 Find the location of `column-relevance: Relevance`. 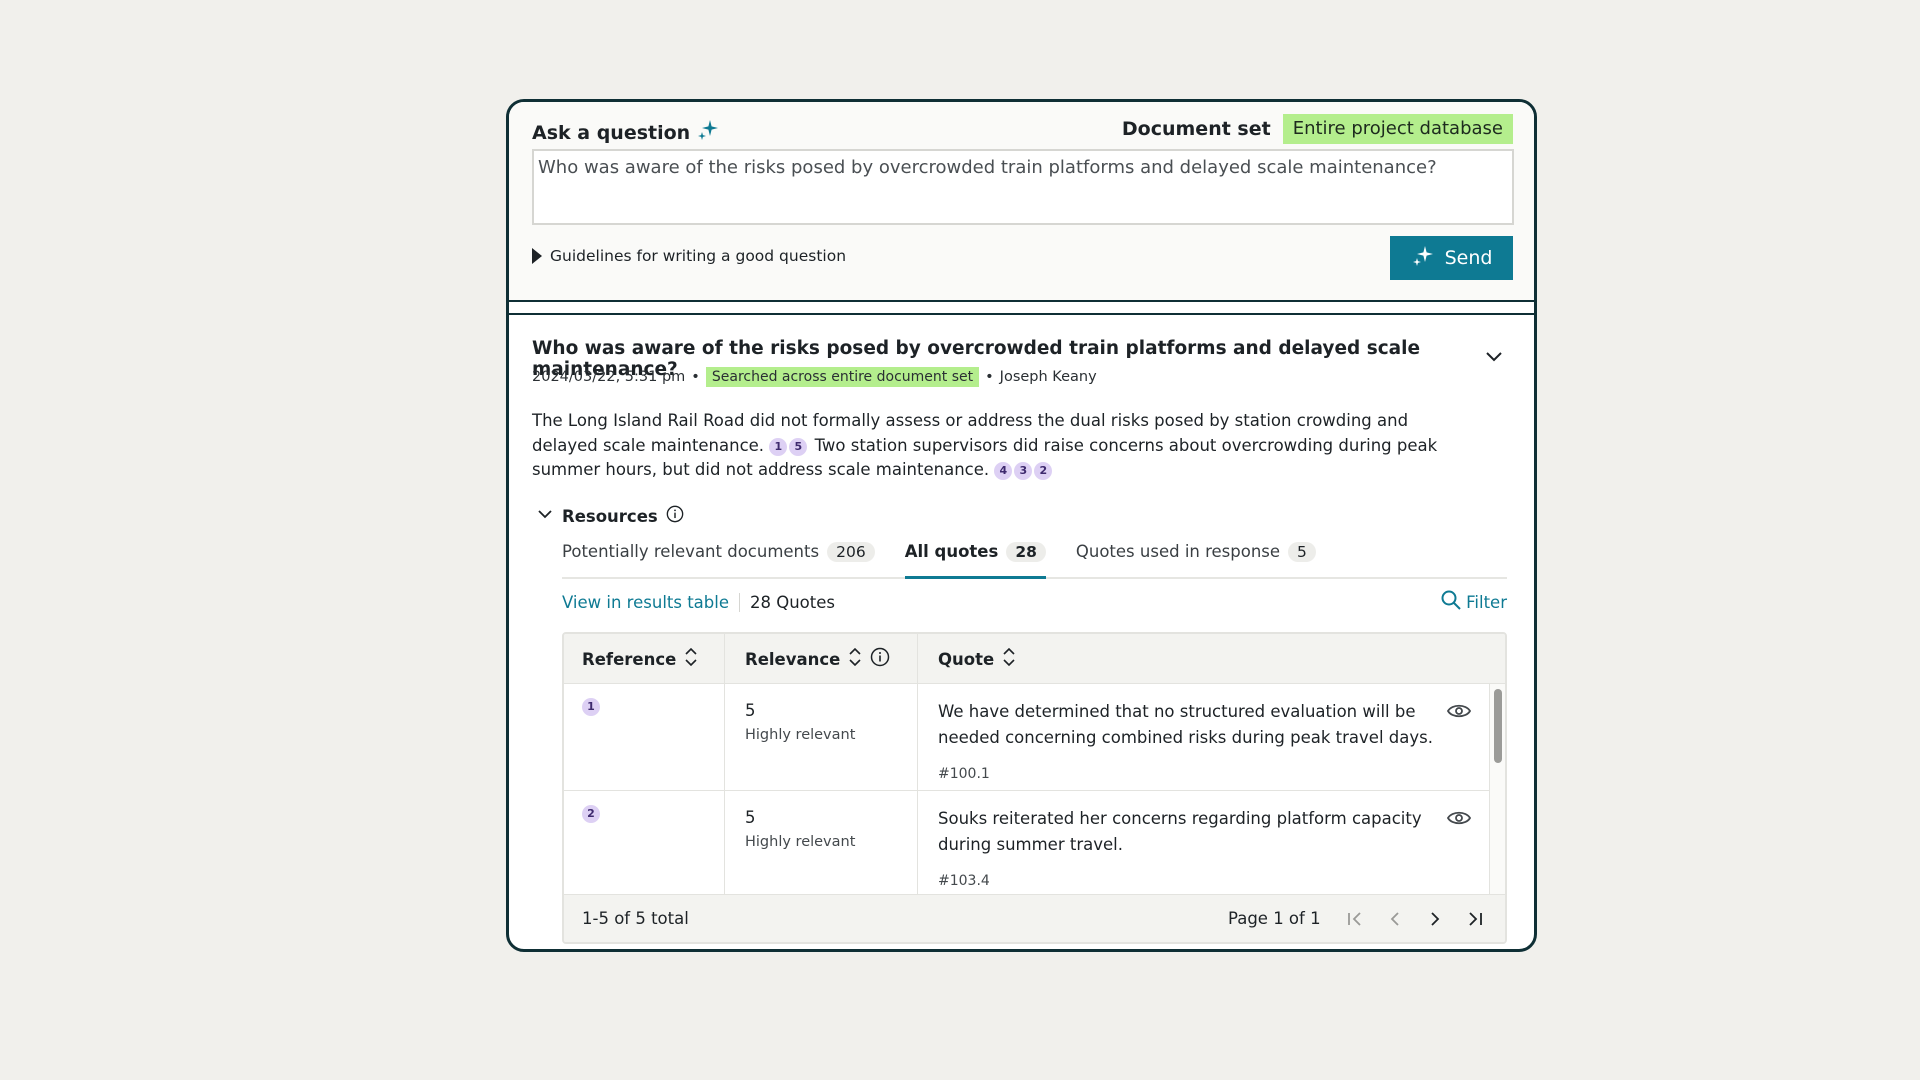

column-relevance: Relevance is located at coordinates (817, 659).